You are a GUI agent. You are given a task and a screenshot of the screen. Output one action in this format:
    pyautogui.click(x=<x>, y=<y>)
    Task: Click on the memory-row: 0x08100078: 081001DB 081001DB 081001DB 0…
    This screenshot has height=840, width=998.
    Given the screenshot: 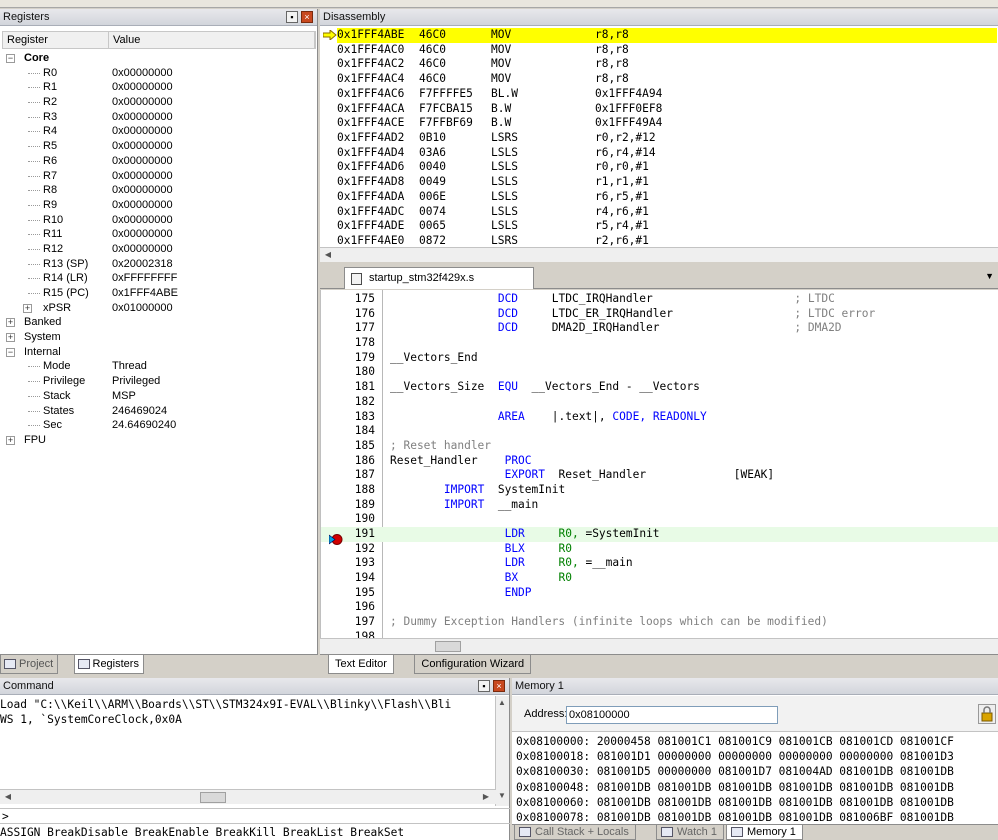 What is the action you would take?
    pyautogui.click(x=757, y=817)
    